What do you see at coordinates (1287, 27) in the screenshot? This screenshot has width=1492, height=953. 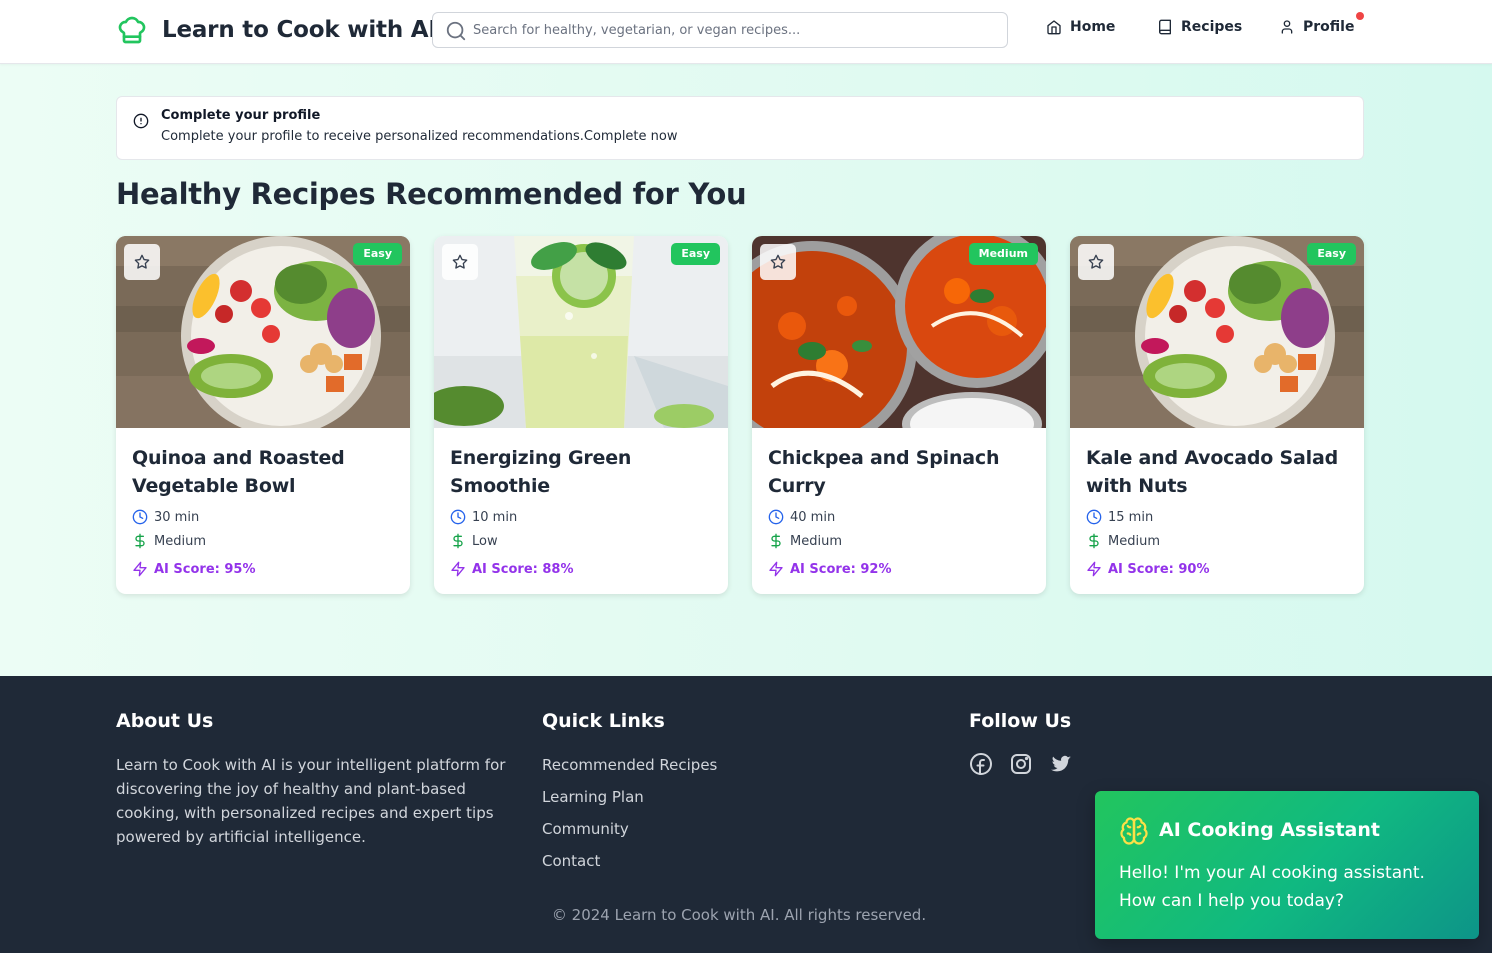 I see `user-icon` at bounding box center [1287, 27].